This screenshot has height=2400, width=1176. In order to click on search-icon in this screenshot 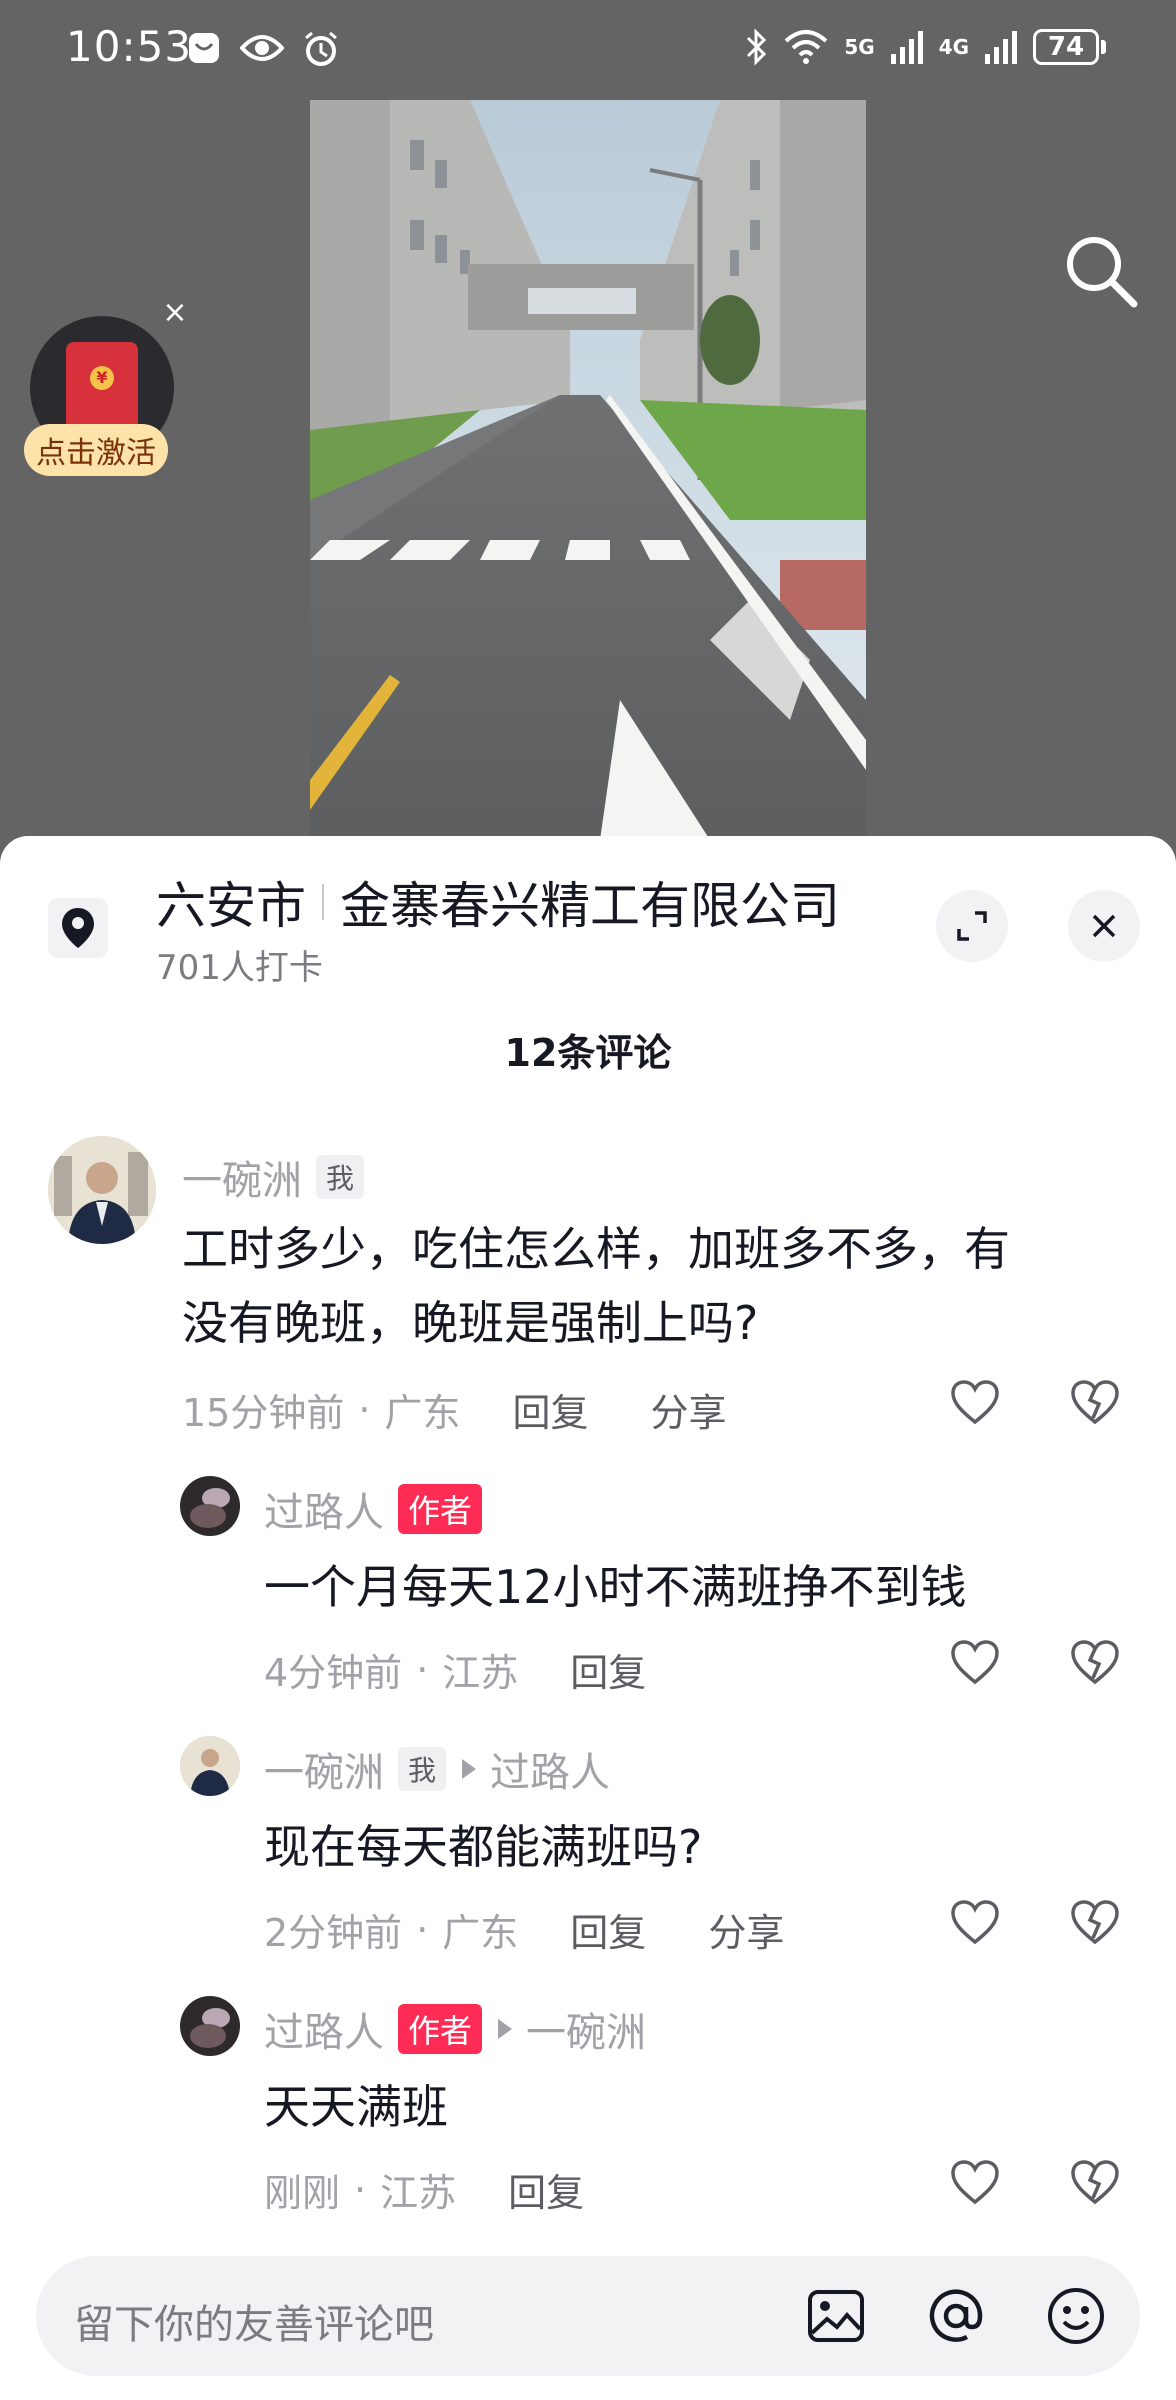, I will do `click(1100, 270)`.